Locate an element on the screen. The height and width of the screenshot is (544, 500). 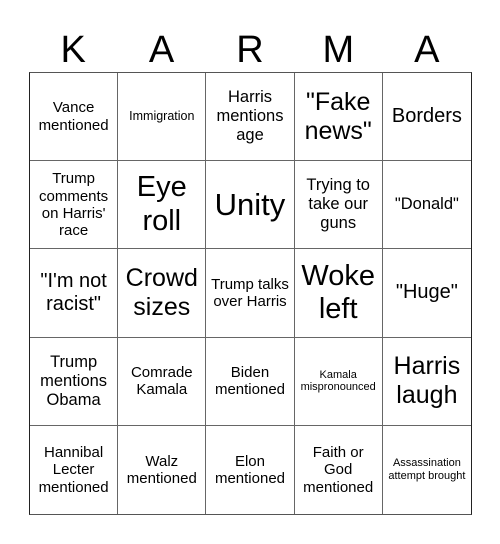
bingo-cell: "I'm not racist" is located at coordinates (74, 293).